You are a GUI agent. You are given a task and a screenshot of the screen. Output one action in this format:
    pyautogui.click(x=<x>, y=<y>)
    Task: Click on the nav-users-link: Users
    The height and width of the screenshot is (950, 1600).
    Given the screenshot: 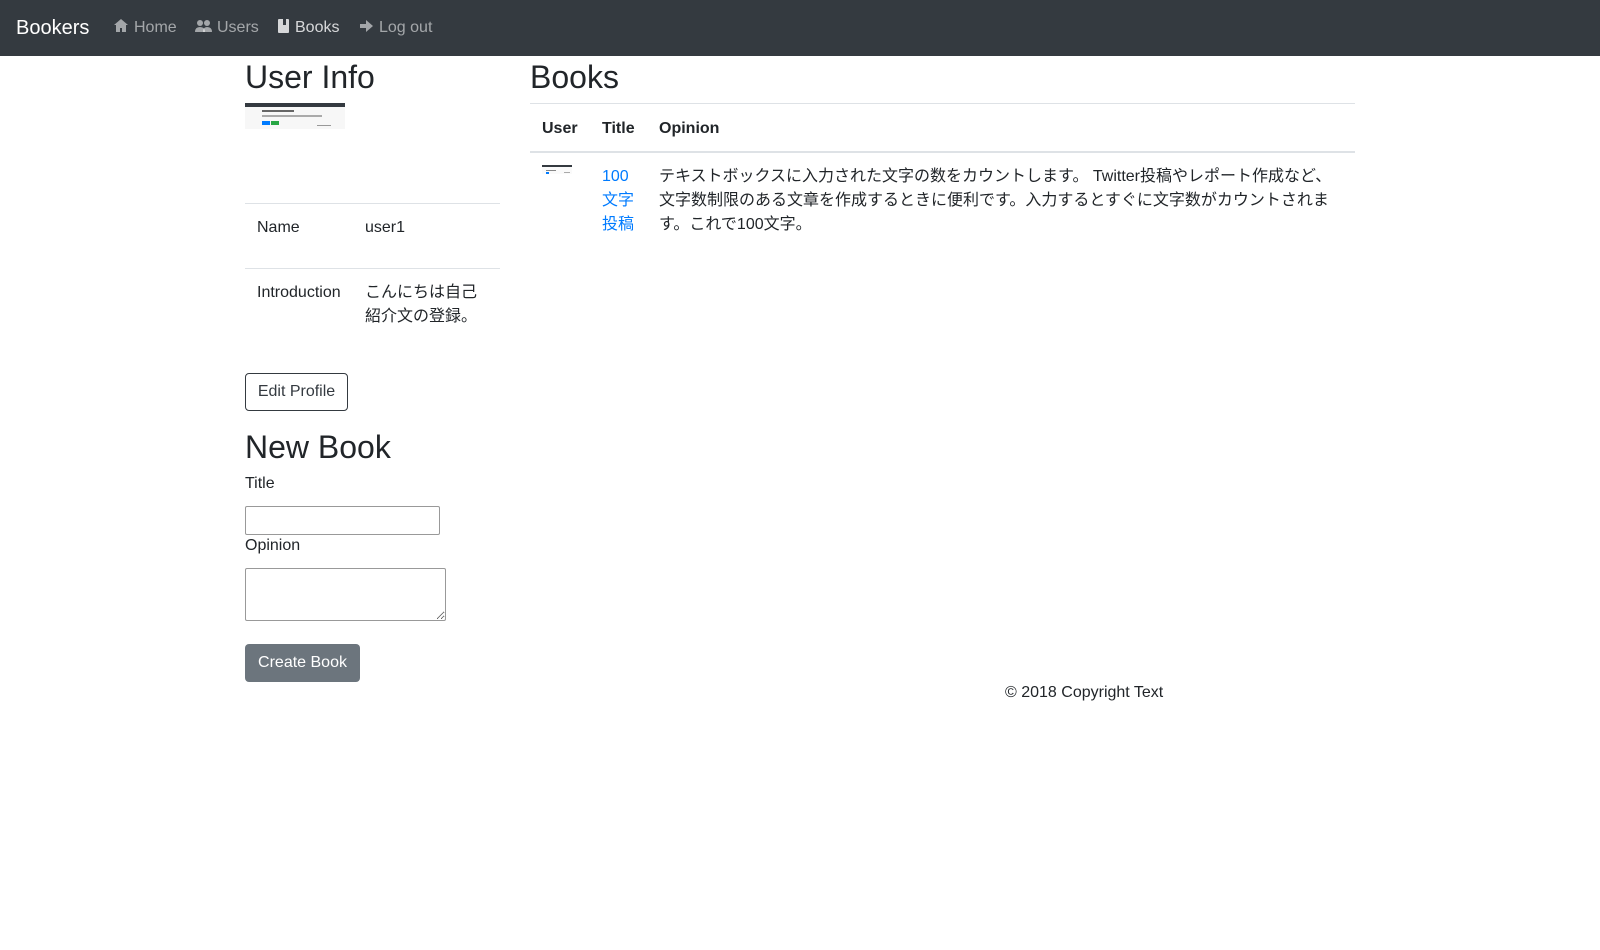 What is the action you would take?
    pyautogui.click(x=227, y=28)
    